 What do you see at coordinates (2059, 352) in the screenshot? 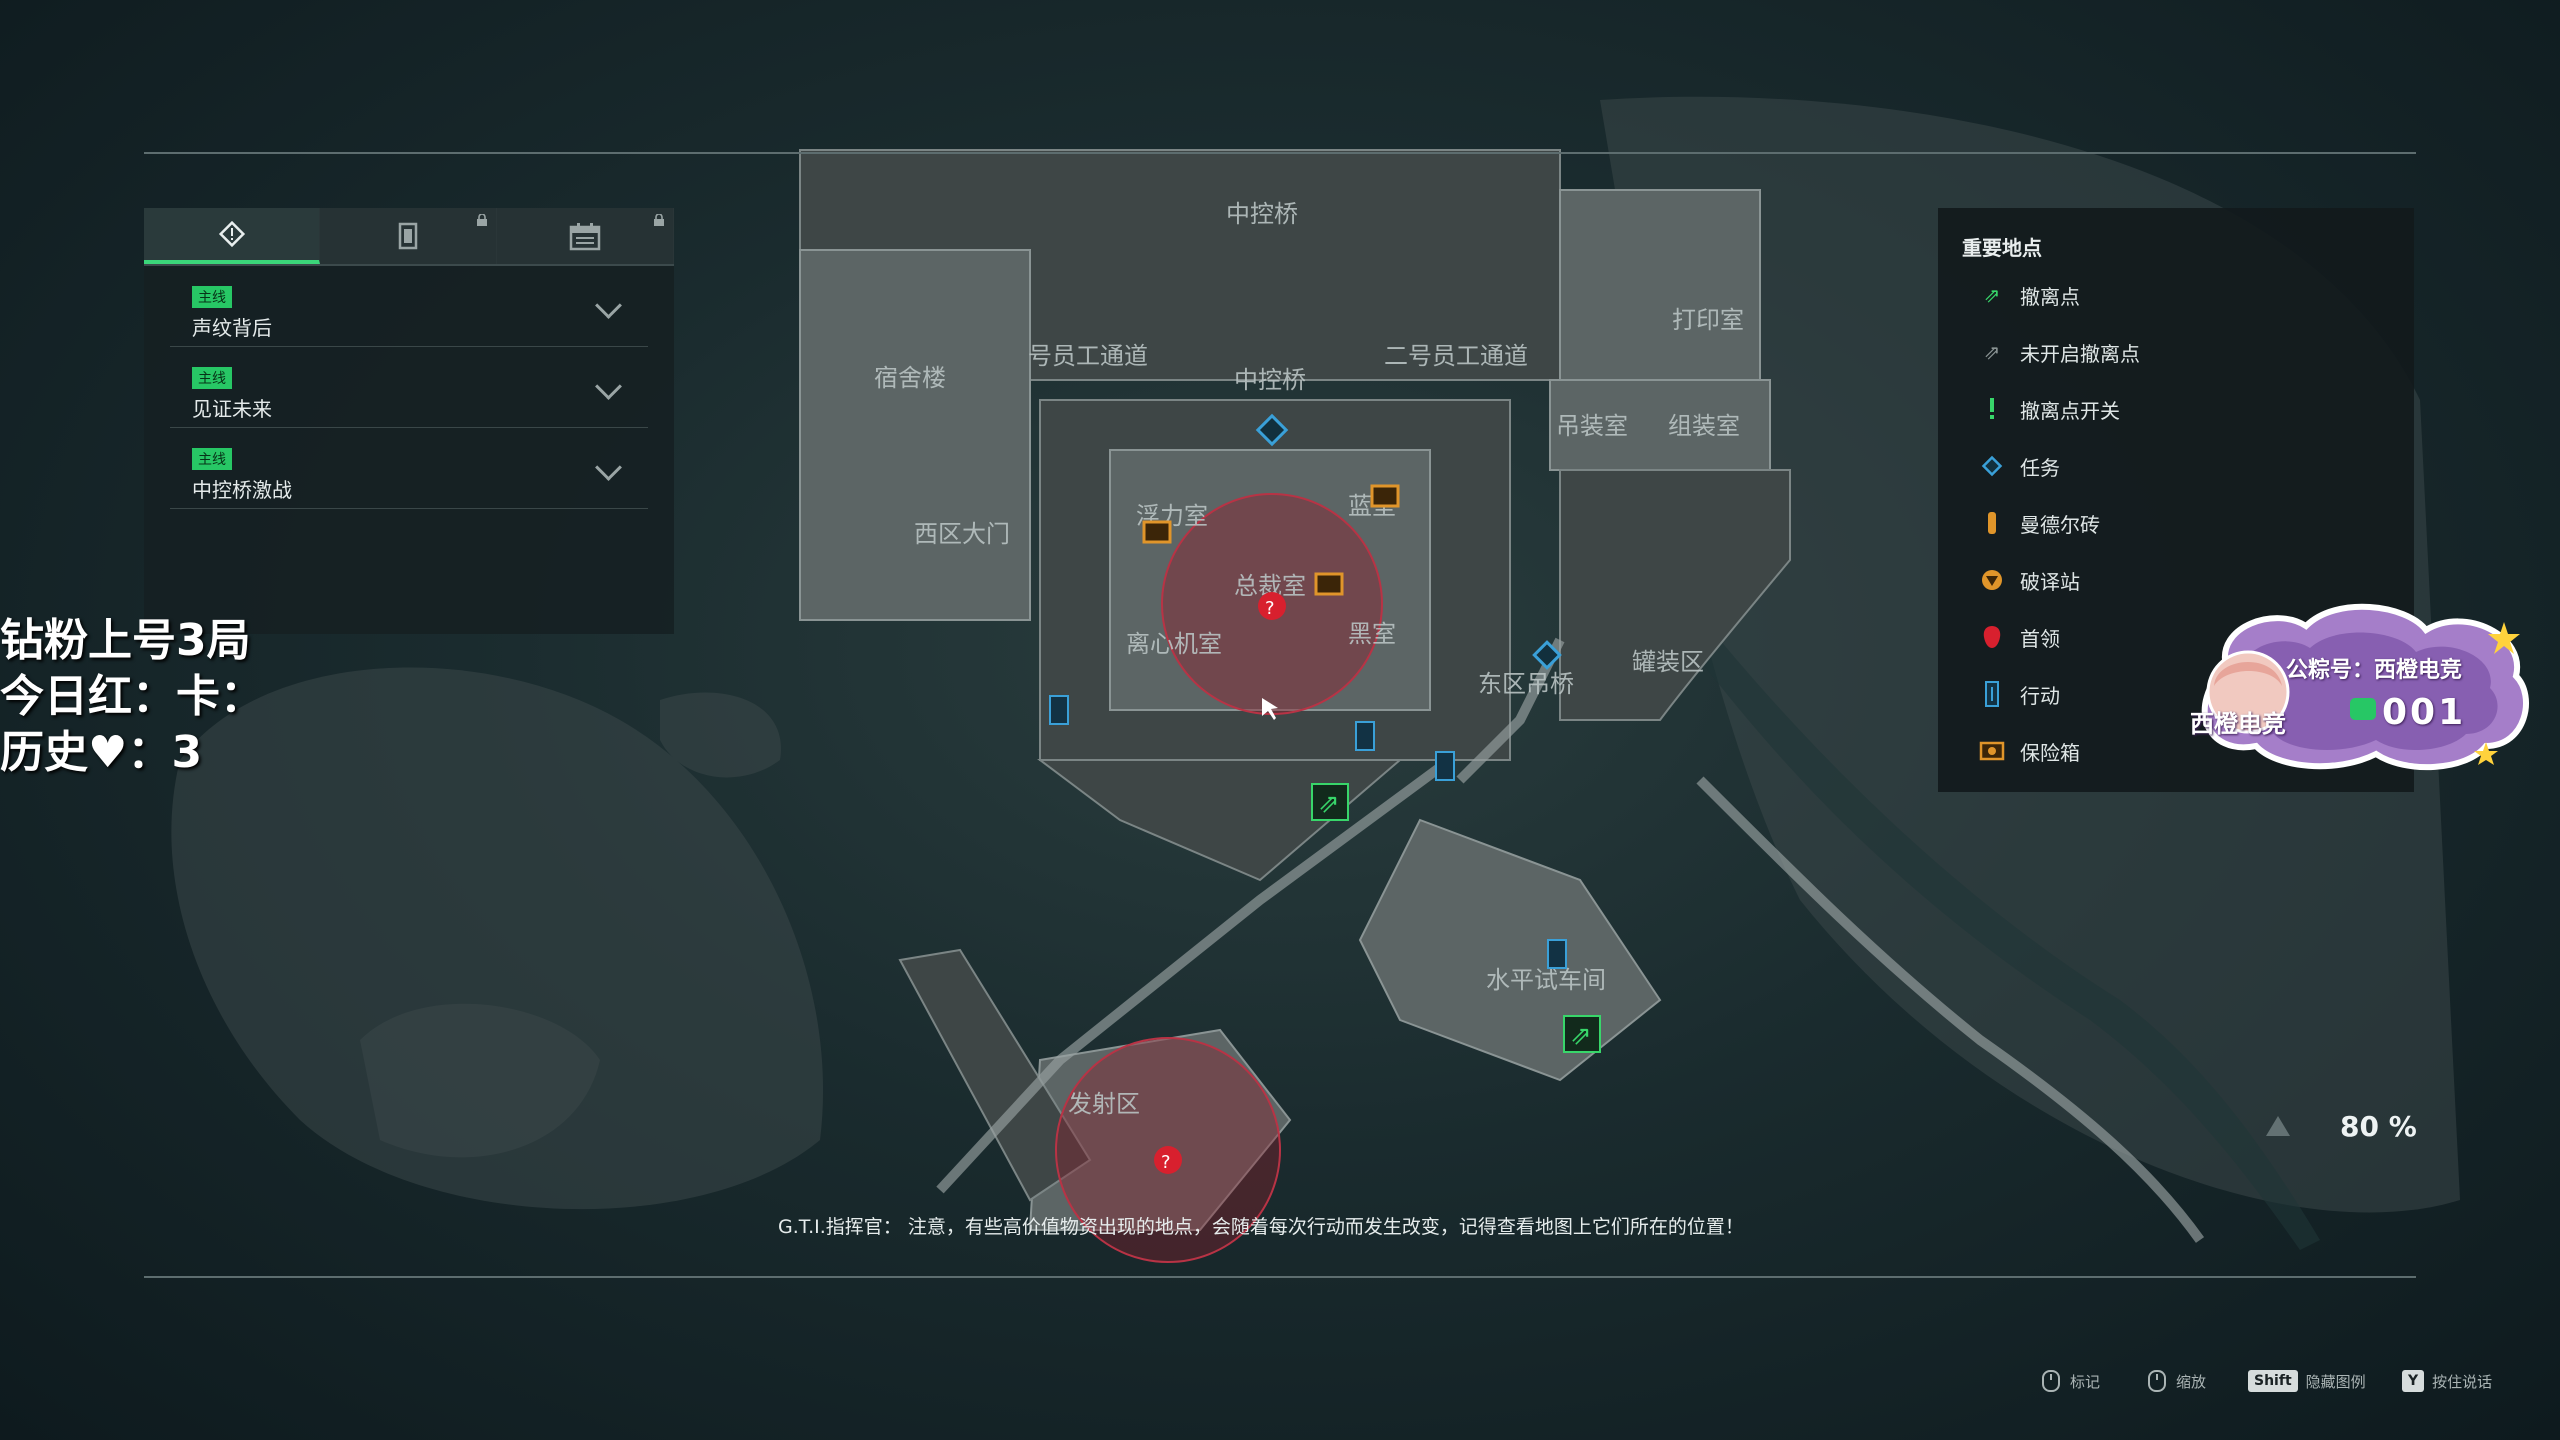
I see `legend-item-inactive-exit: ⇗ 未开启撤离点` at bounding box center [2059, 352].